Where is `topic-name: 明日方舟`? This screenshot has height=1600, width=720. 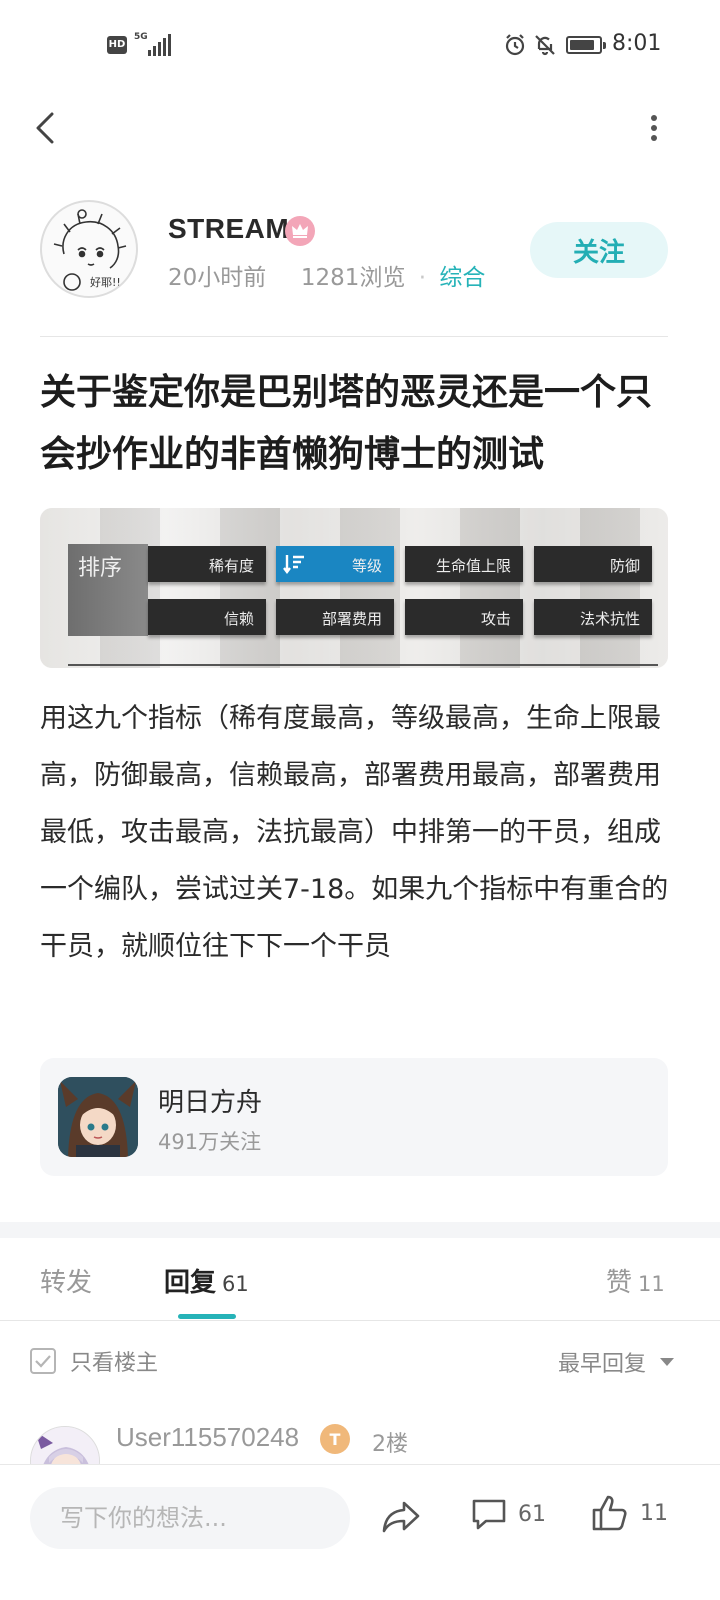
topic-name: 明日方舟 is located at coordinates (210, 1103).